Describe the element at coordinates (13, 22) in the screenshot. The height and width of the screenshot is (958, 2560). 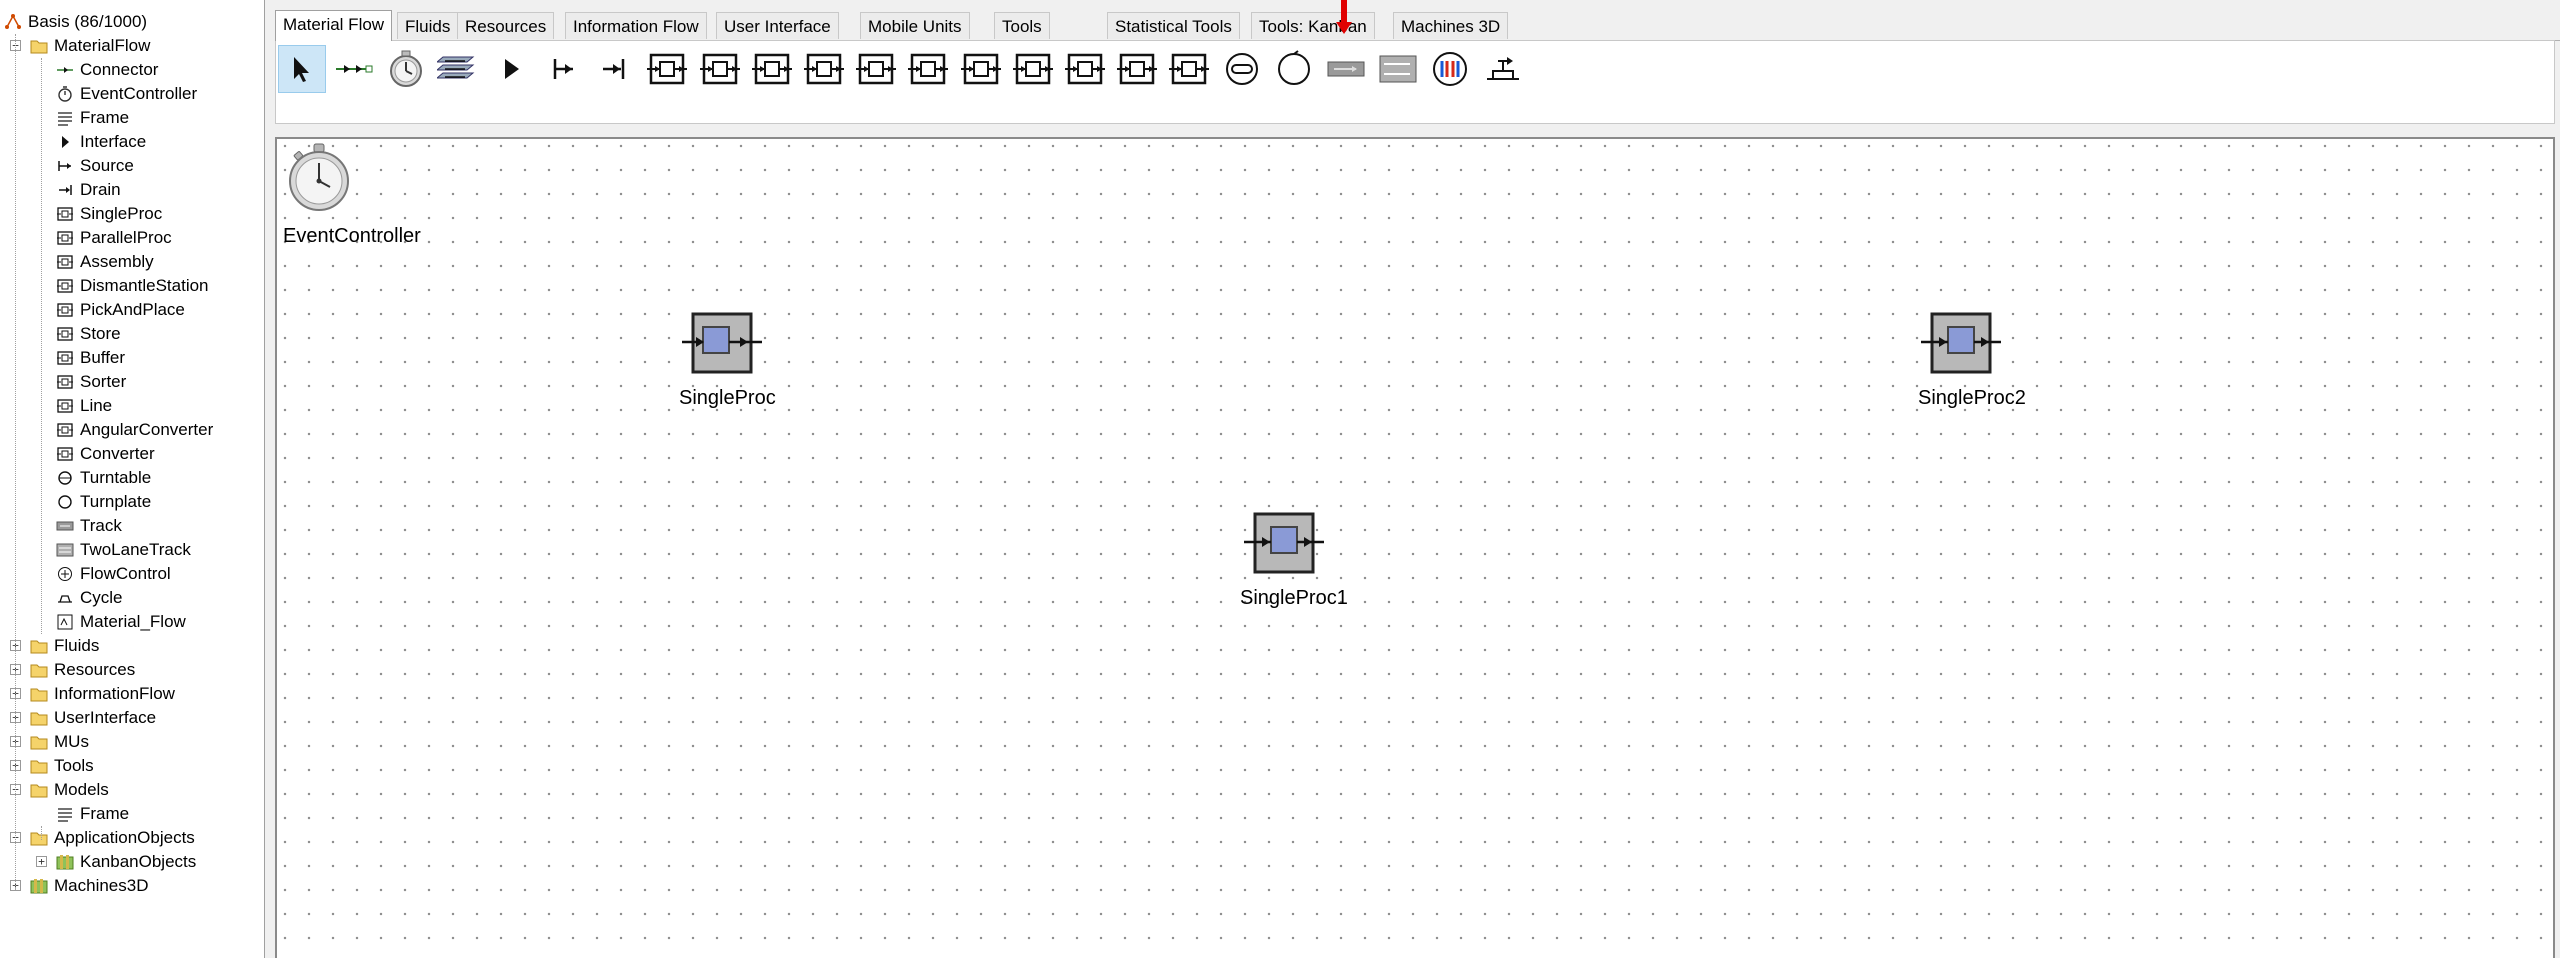
I see `basis-icon` at that location.